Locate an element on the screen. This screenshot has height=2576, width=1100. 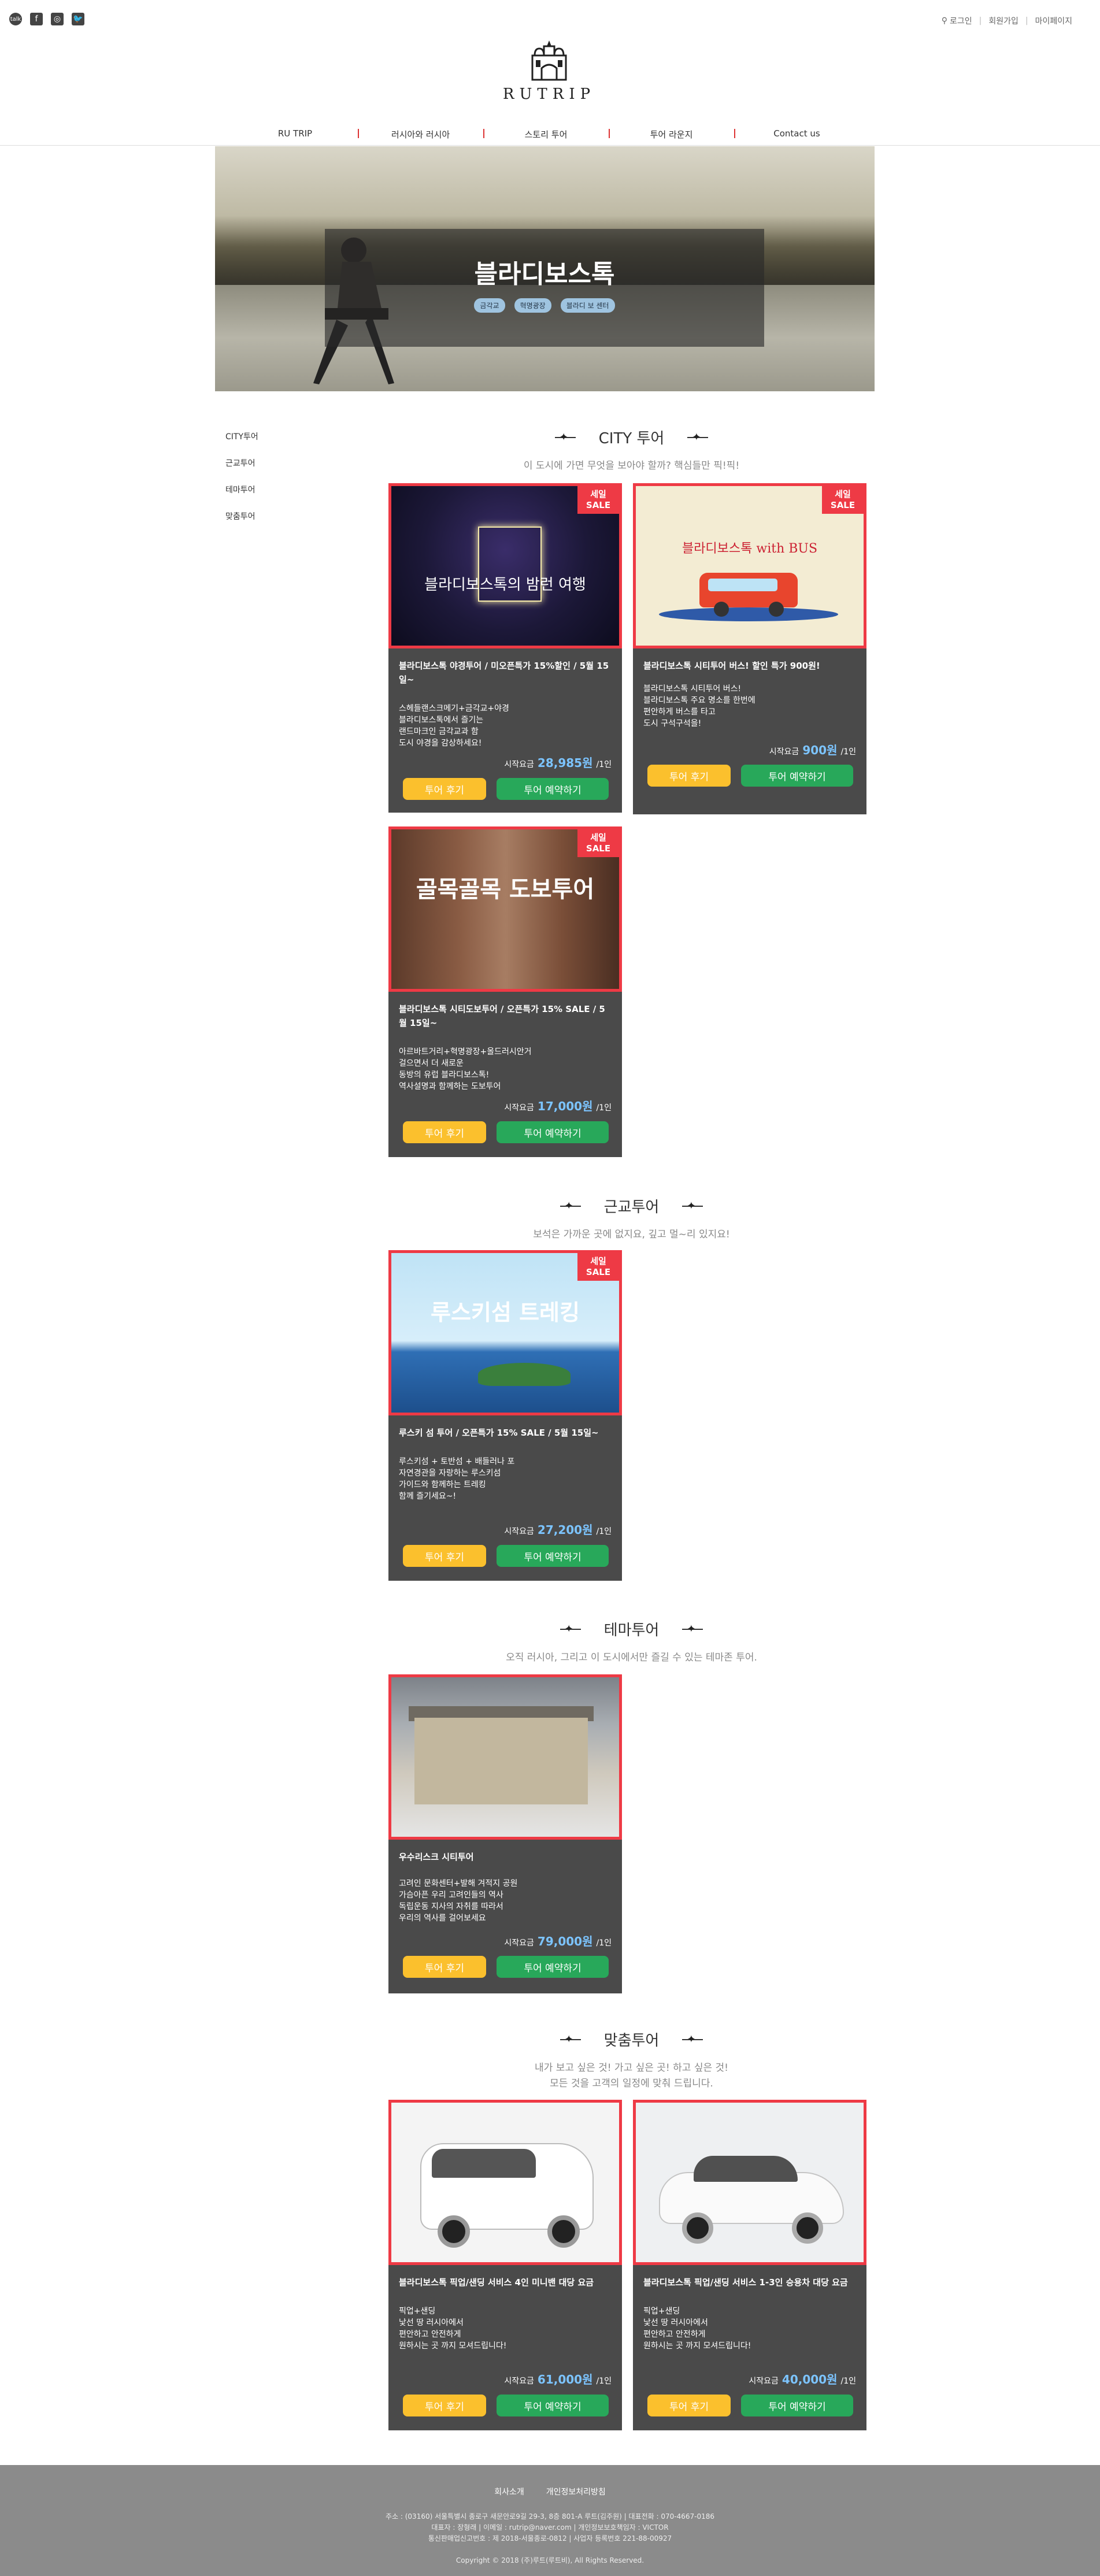
desc-line: 역사설명과 함께하는 도보투어 is located at coordinates (450, 1086).